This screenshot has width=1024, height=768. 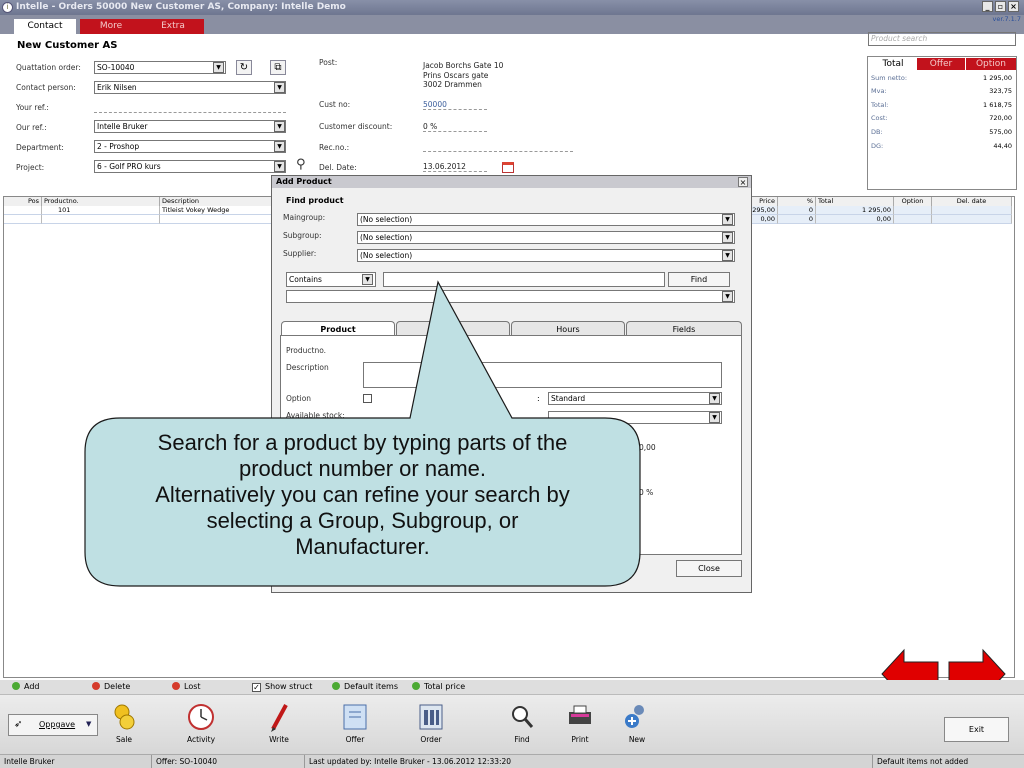 I want to click on del-date-input: 13.06.2012, so click(x=455, y=167).